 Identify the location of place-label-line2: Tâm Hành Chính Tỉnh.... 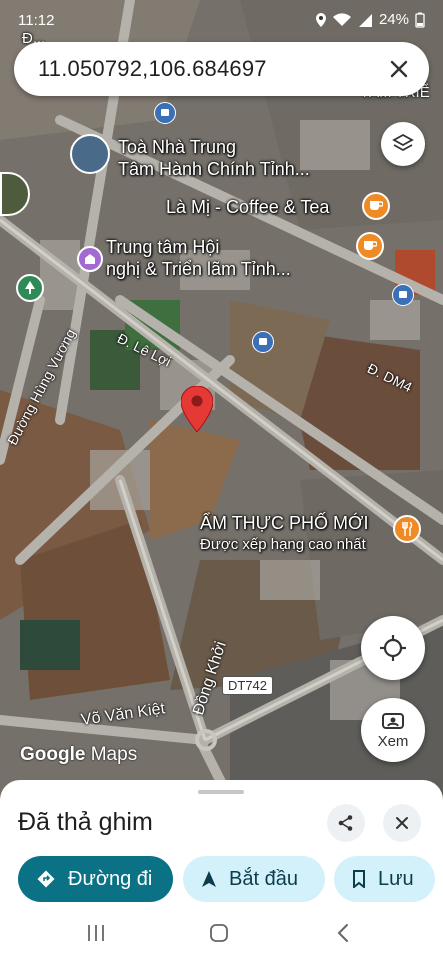
(214, 169).